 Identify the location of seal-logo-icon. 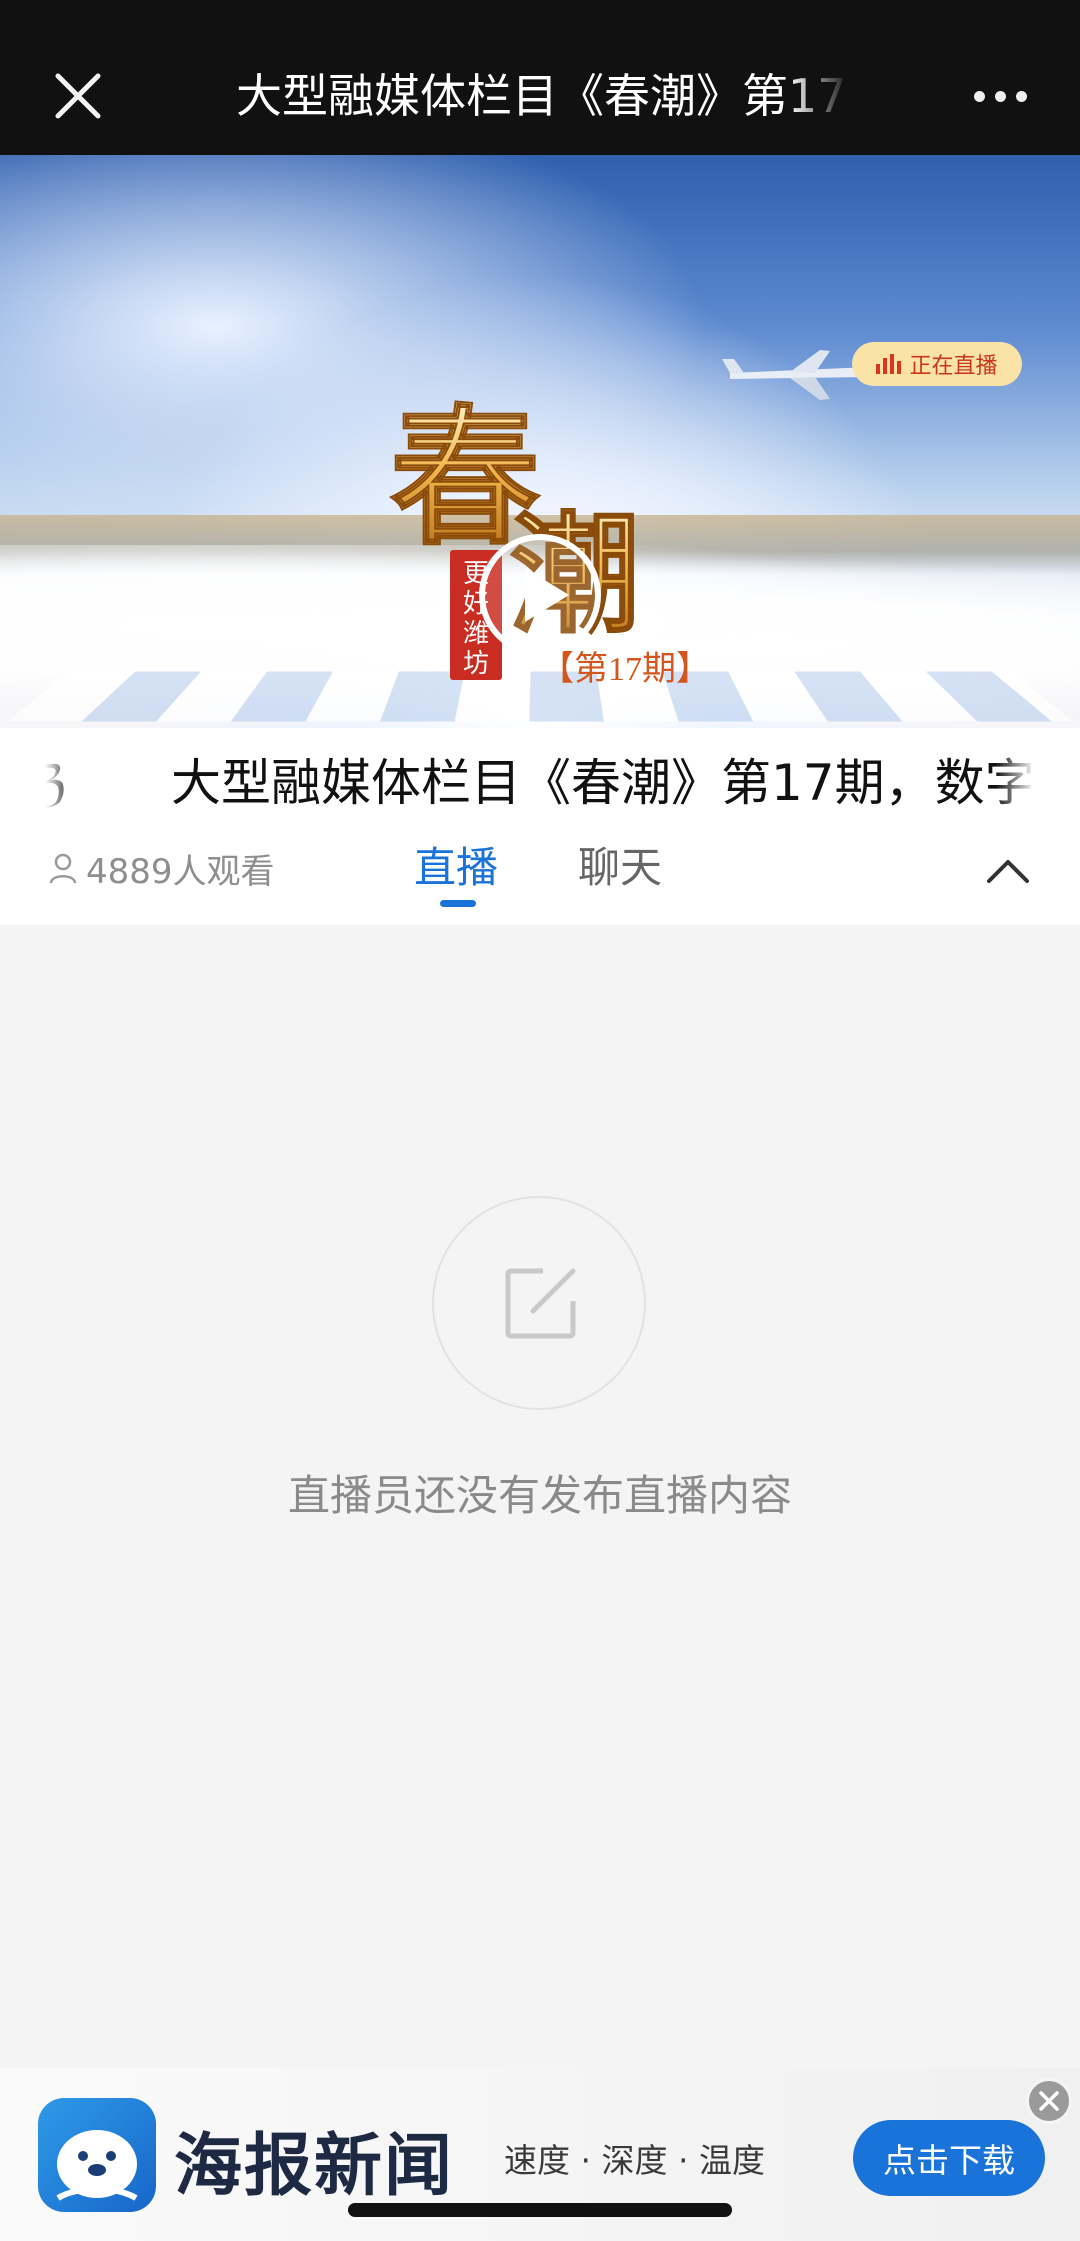
(97, 2165).